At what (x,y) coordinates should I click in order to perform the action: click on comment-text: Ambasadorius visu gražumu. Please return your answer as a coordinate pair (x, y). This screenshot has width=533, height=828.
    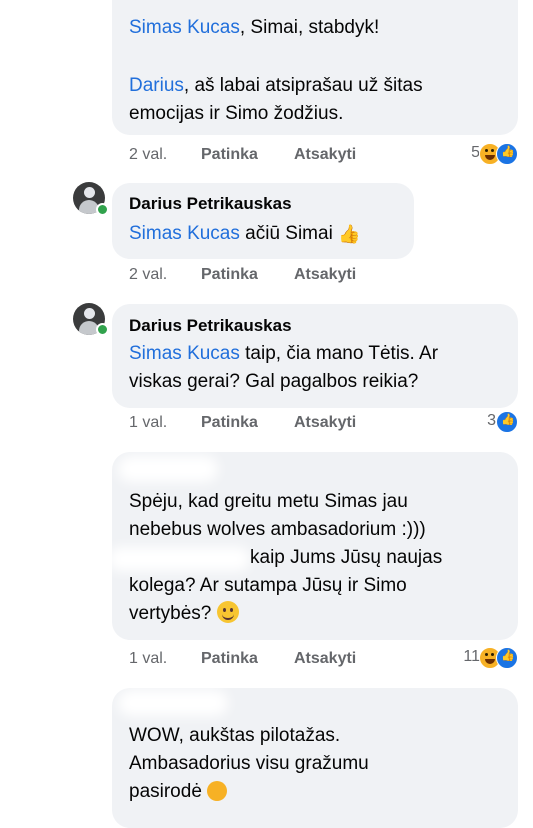
    Looking at the image, I should click on (249, 764).